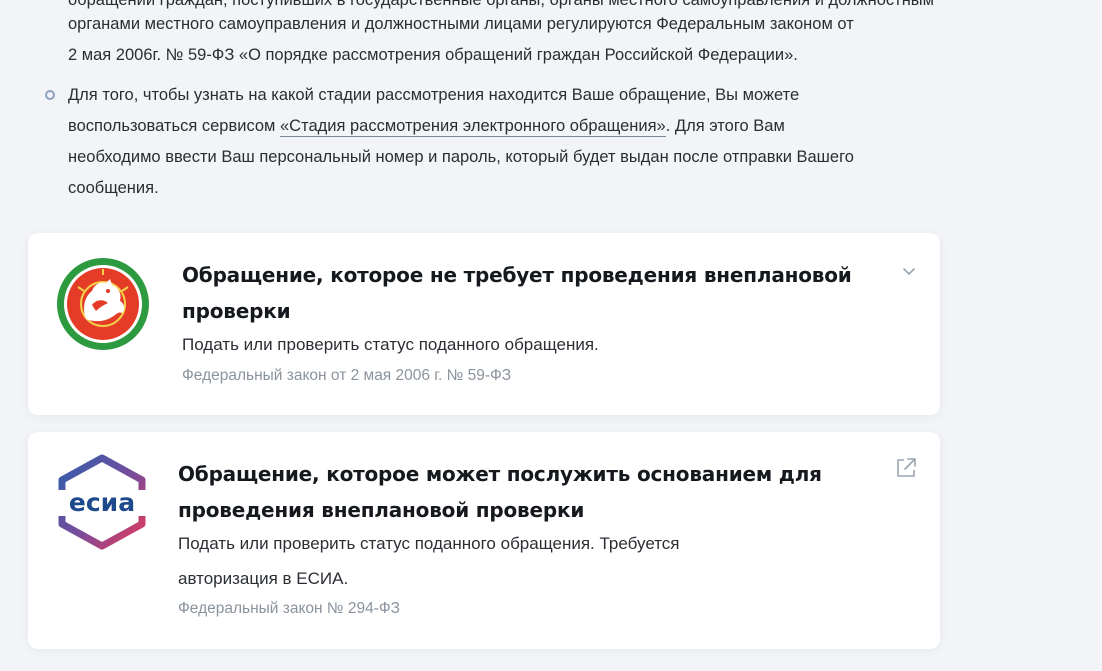 This screenshot has width=1102, height=671. I want to click on card-title-line-2: проведения внеплановой проверки, so click(381, 510).